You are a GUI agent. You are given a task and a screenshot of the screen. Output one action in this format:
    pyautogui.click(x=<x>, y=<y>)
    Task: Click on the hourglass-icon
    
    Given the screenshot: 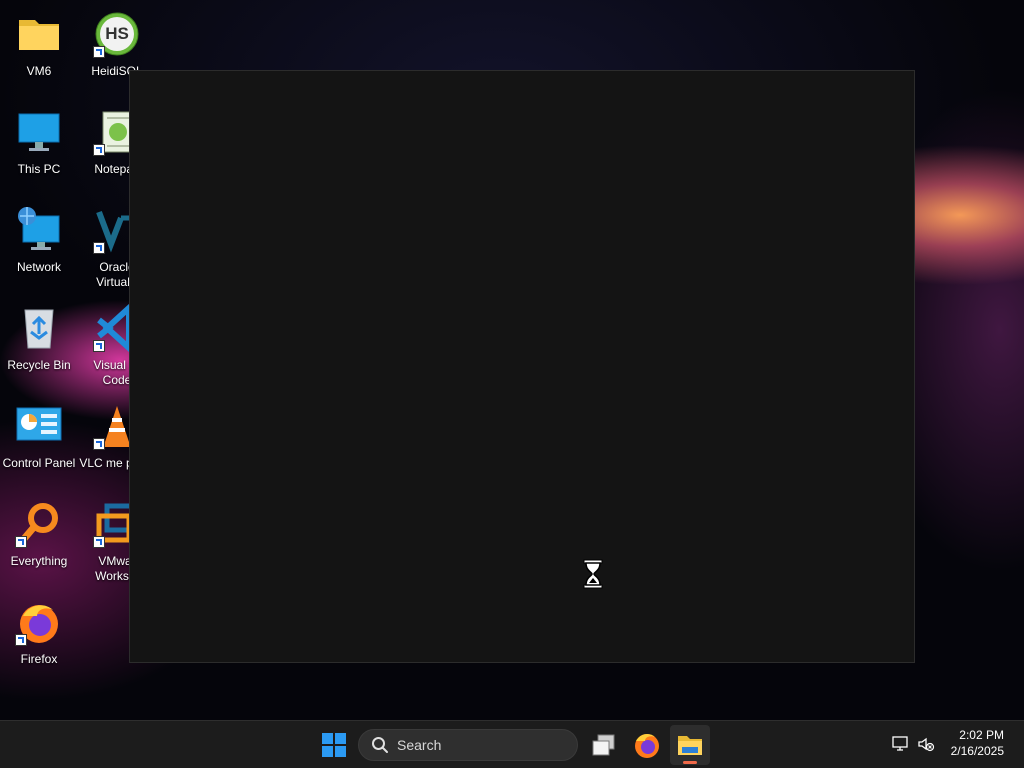 What is the action you would take?
    pyautogui.click(x=593, y=574)
    